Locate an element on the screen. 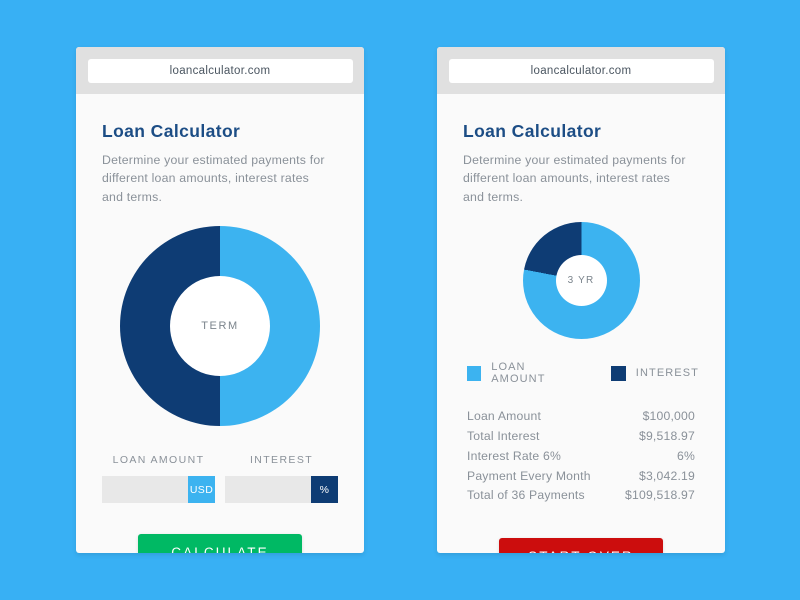 This screenshot has width=800, height=600. loan-input-fields: LOAN AMOUNT USD INTEREST % is located at coordinates (220, 479).